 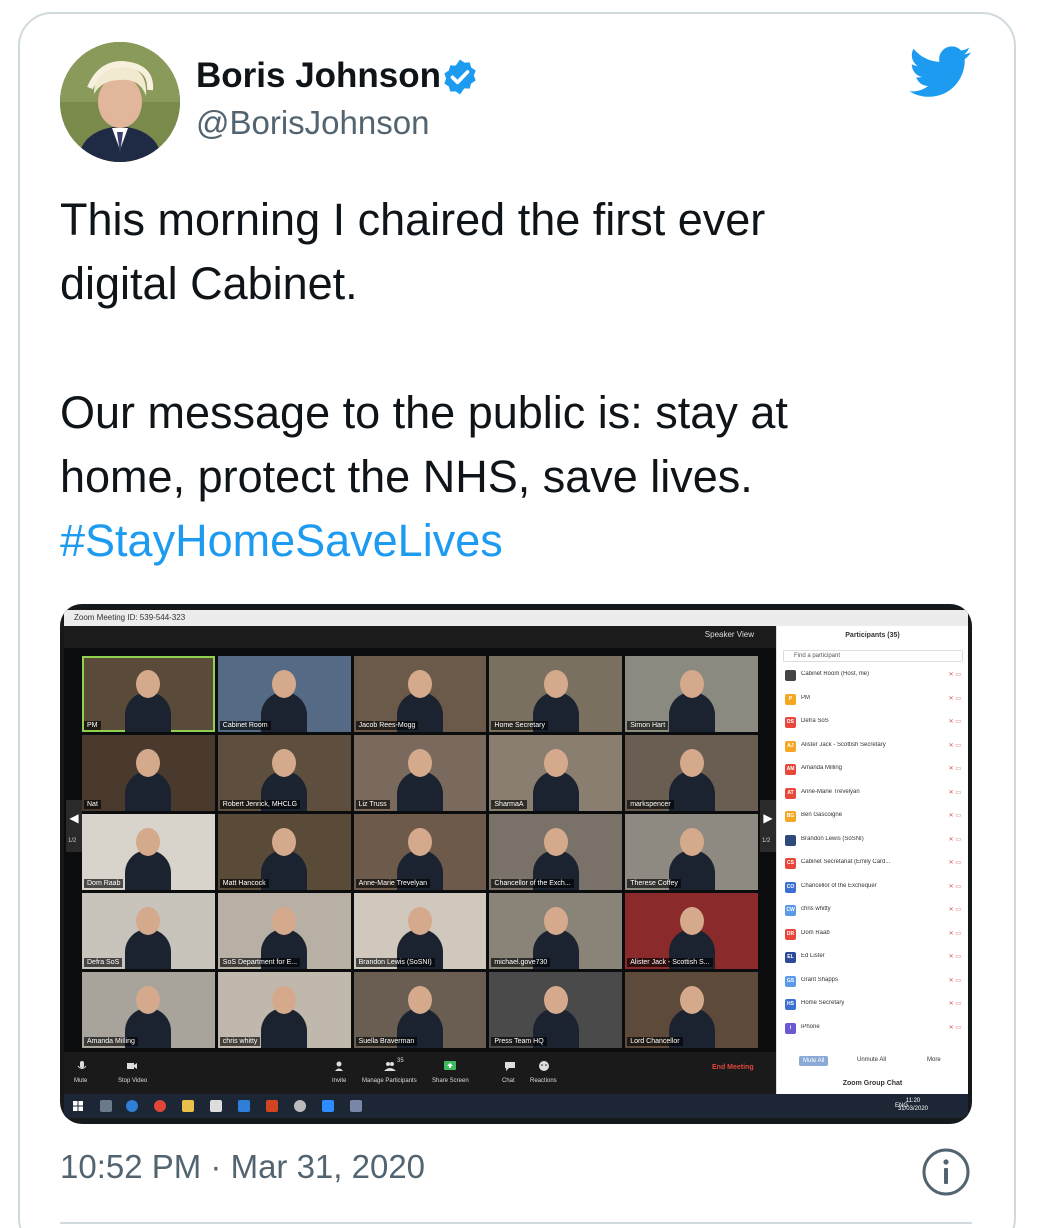 I want to click on participant-badge: CW, so click(x=790, y=910).